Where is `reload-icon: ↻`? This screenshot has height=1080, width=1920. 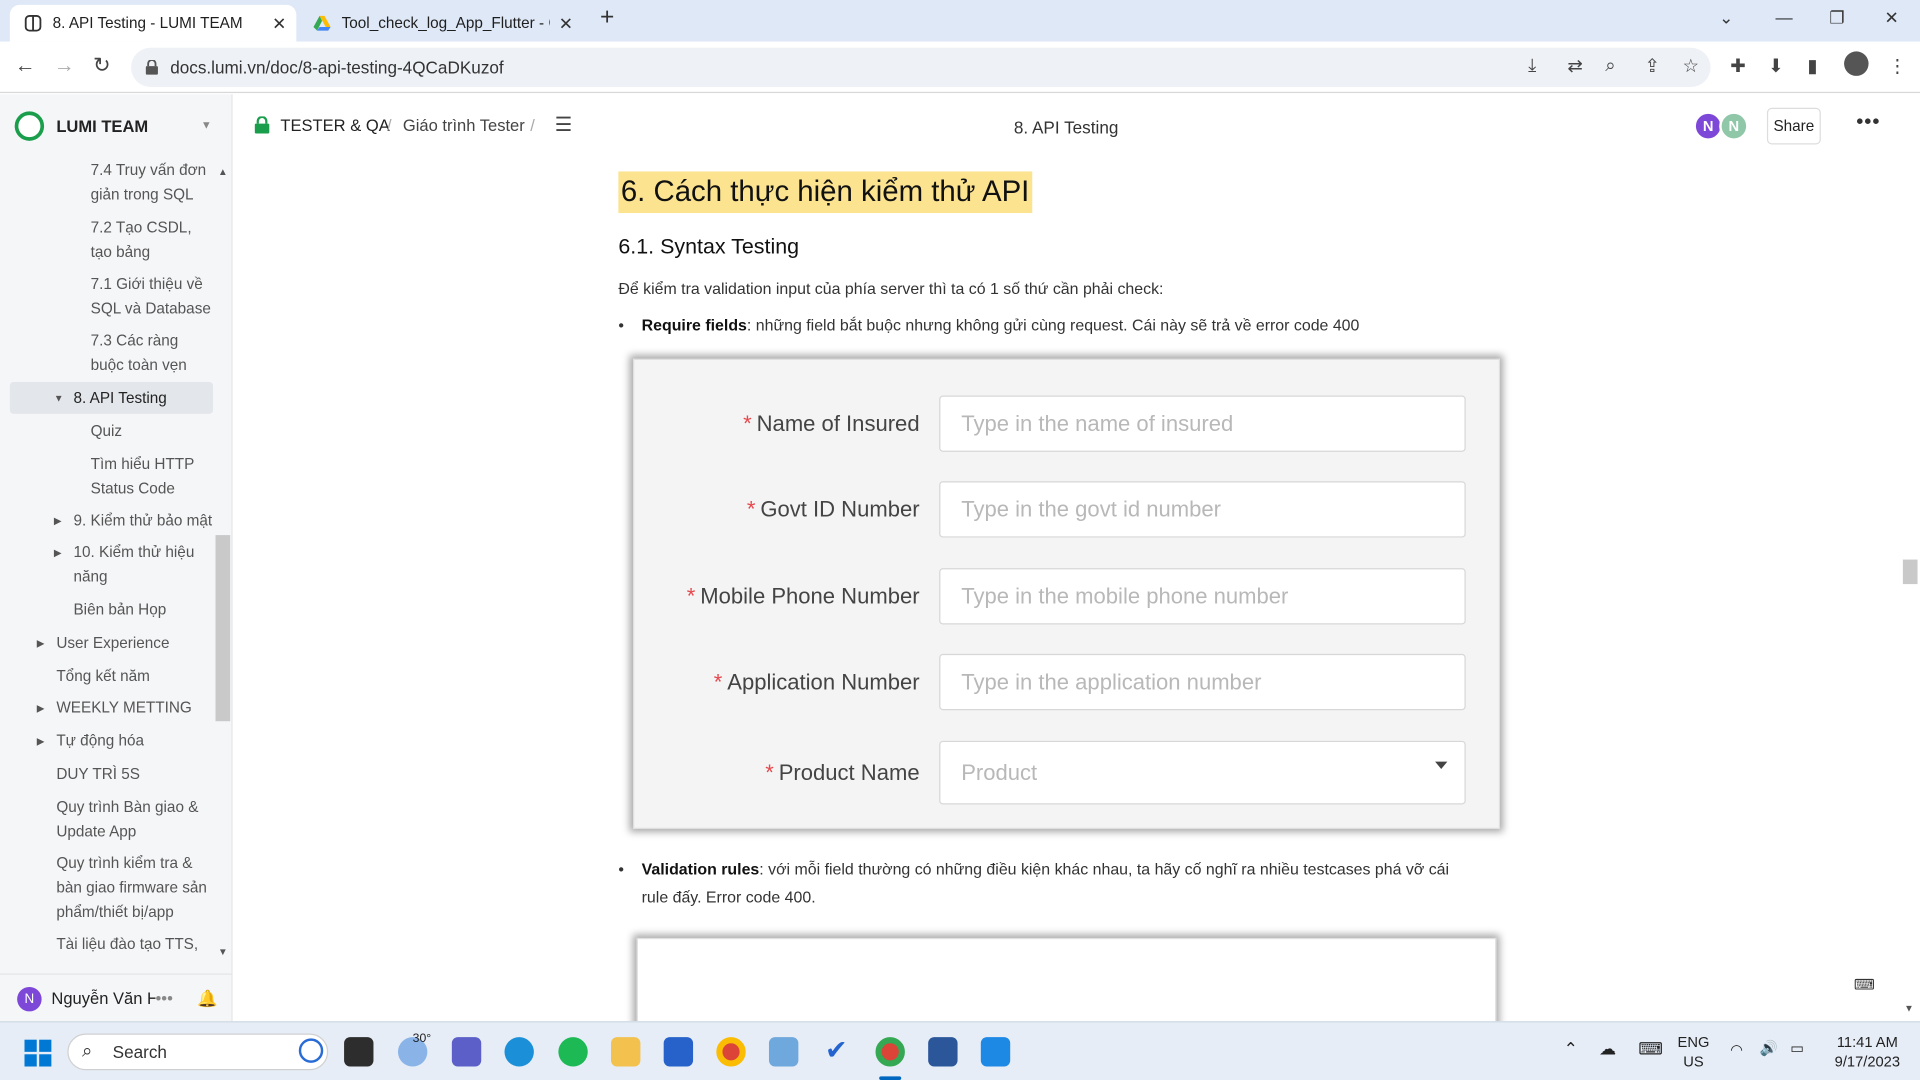
reload-icon: ↻ is located at coordinates (101, 66).